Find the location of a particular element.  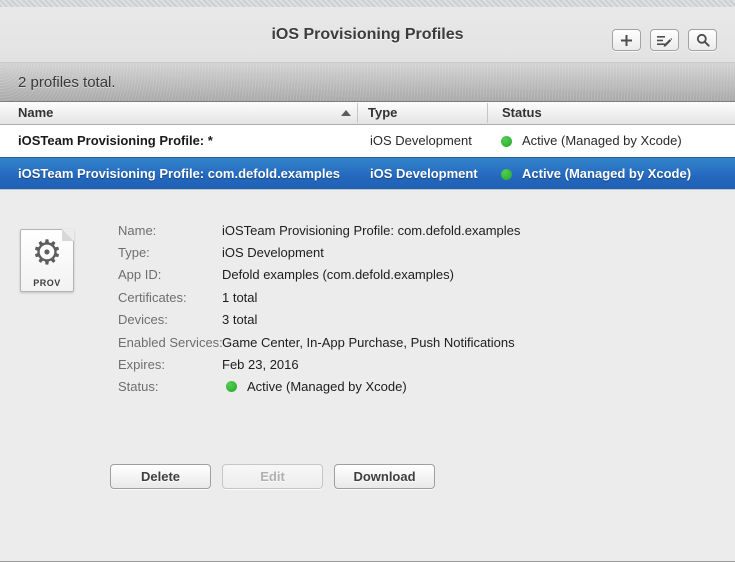

field-label: Certificates: is located at coordinates (152, 297).